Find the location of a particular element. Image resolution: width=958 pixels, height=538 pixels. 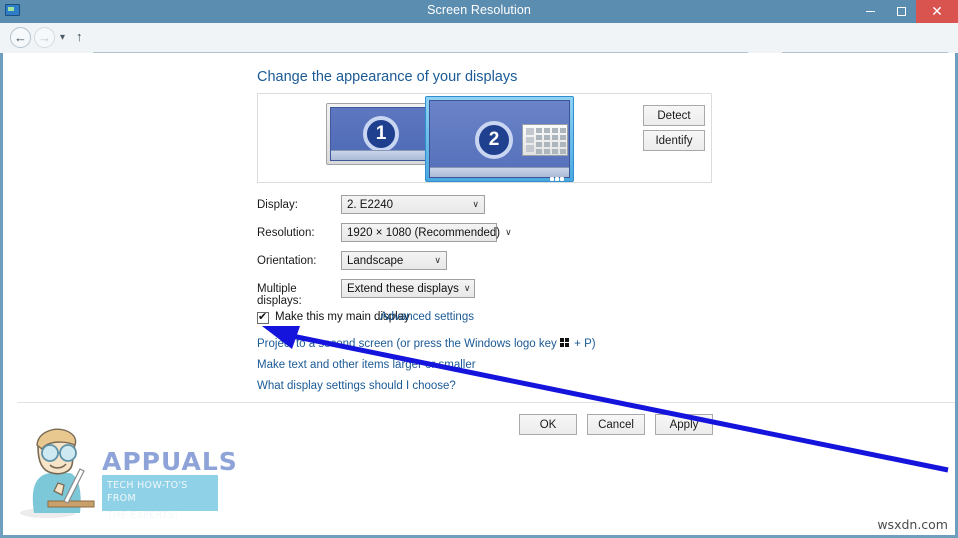

multiple-displays-select: Extend these displays ∨ is located at coordinates (408, 288).